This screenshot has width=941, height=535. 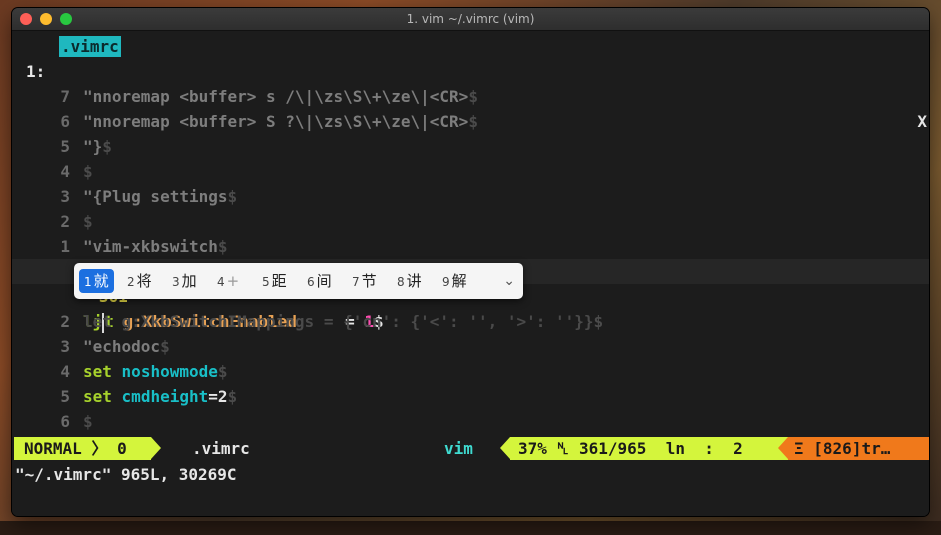 What do you see at coordinates (470, 146) in the screenshot?
I see `buffer-line: 5 "}$` at bounding box center [470, 146].